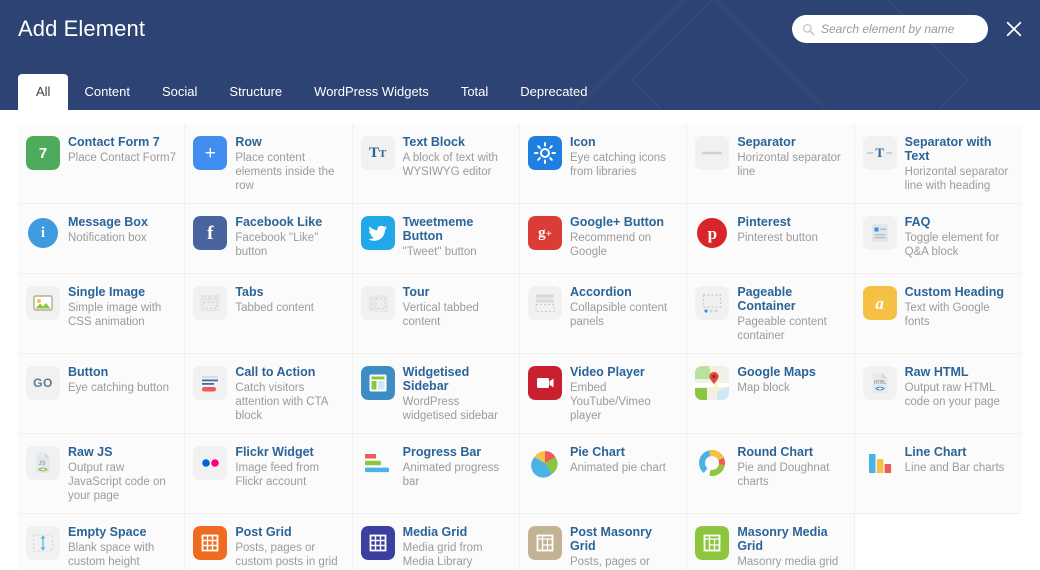  Describe the element at coordinates (956, 179) in the screenshot. I see `element-description: Horizontal separator line with heading` at that location.